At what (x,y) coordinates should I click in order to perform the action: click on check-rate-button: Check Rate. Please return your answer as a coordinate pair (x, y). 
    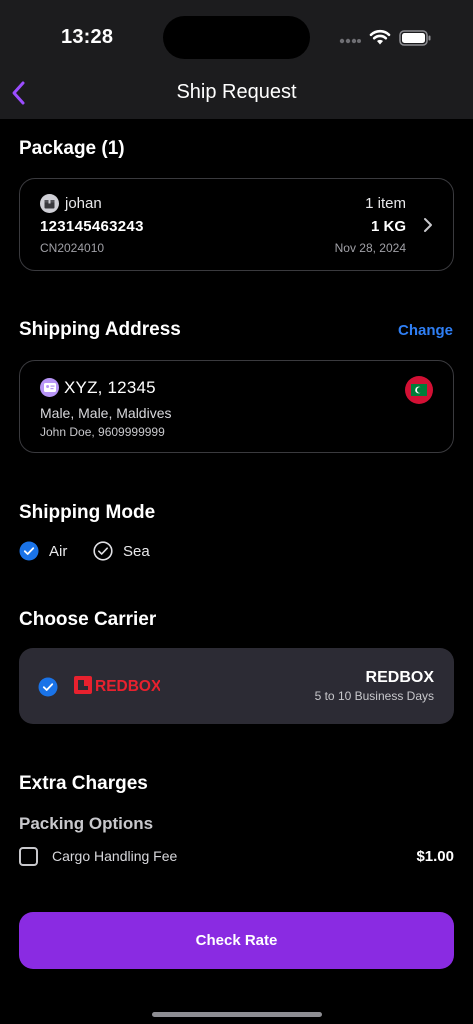
    Looking at the image, I should click on (236, 940).